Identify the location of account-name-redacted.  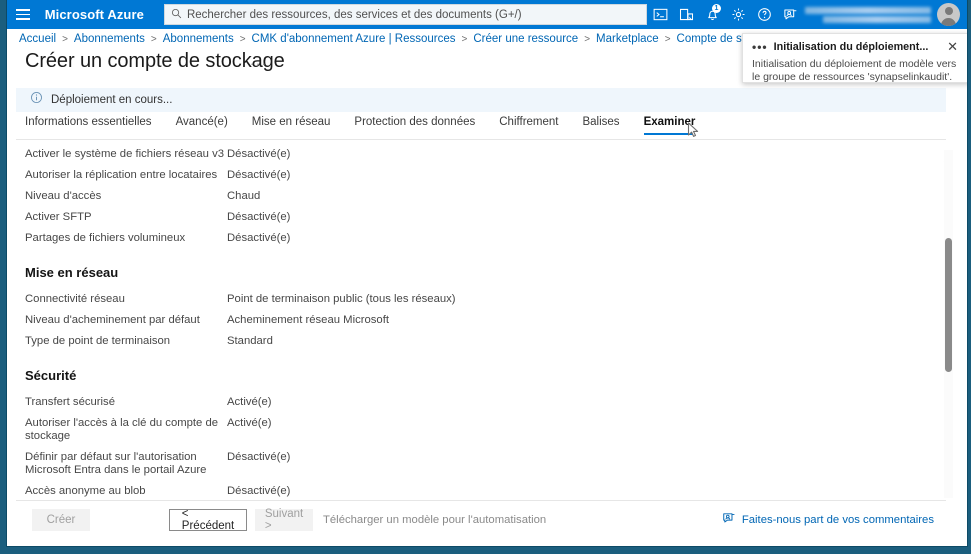
(869, 14).